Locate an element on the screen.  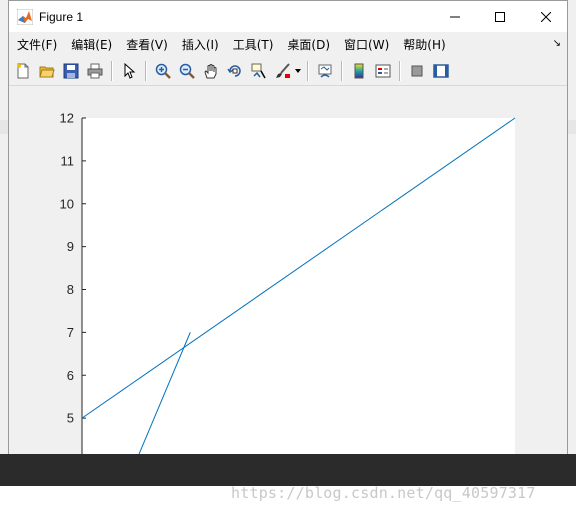
show-plot-tools-icon is located at coordinates (441, 71).